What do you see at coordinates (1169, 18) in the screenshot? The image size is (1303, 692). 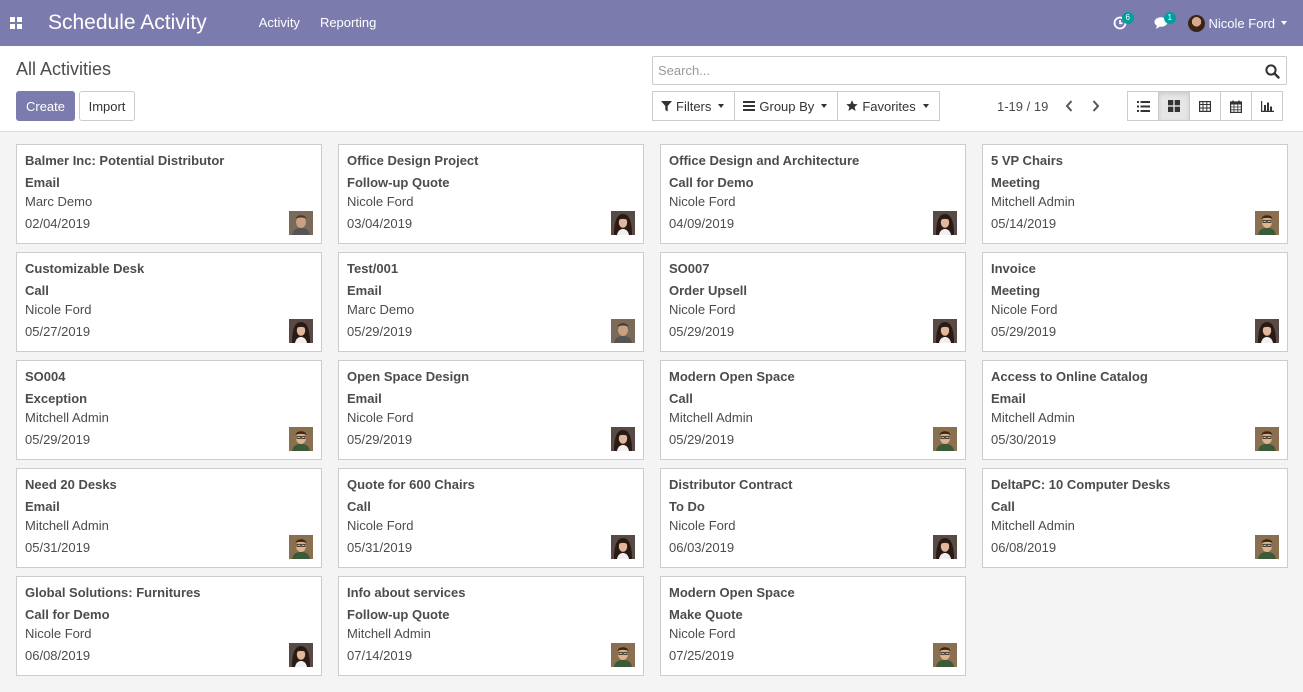 I see `messages-count-badge: 1` at bounding box center [1169, 18].